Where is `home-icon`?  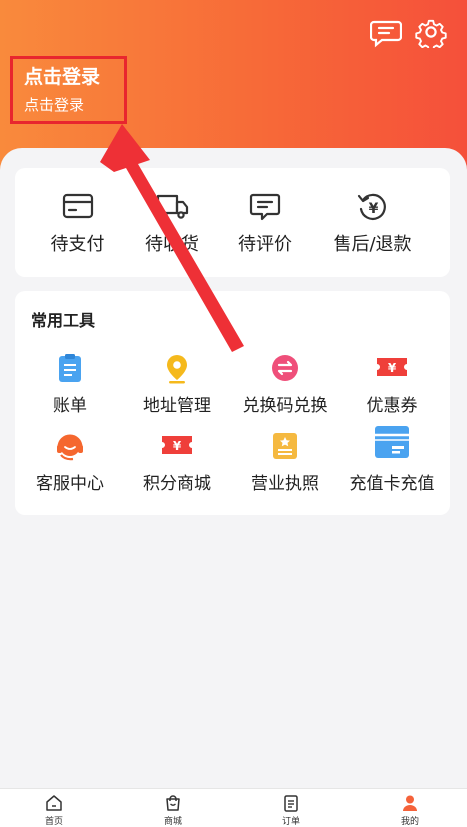
home-icon is located at coordinates (54, 805).